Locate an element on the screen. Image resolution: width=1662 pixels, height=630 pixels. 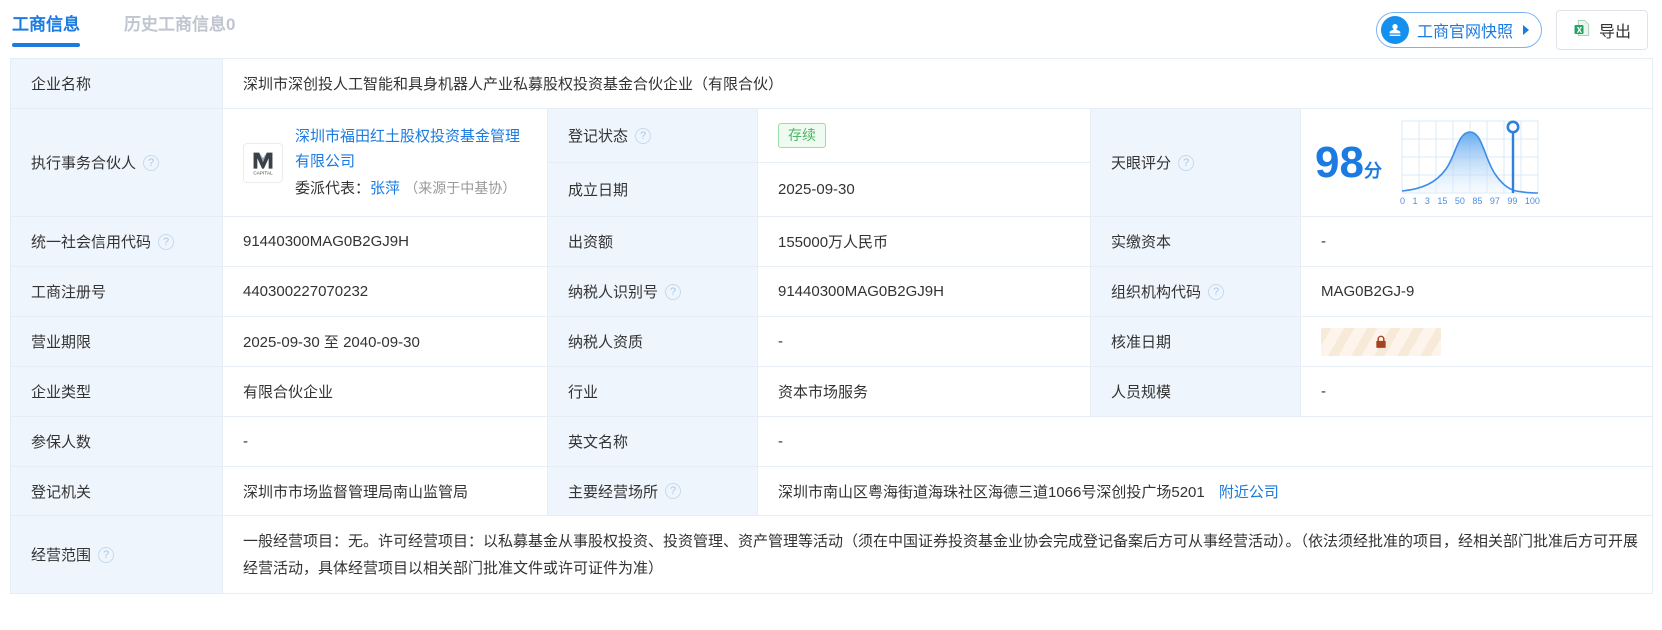
capital-value: 155000万人民币 is located at coordinates (833, 242).